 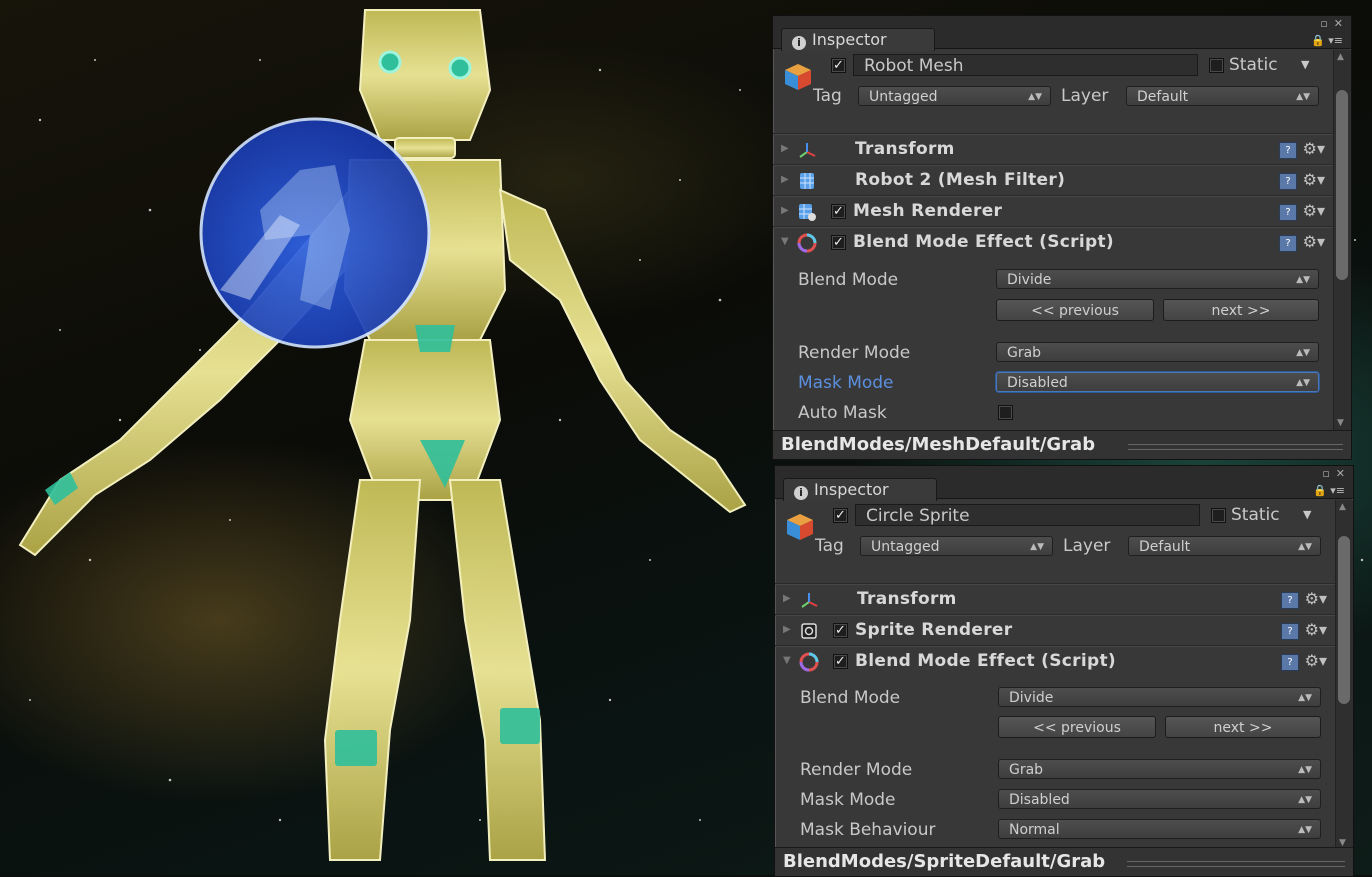 I want to click on component-mesh-filter: ▶ Robot 2 (Mesh Filter) ? ⚙▾, so click(x=1053, y=180).